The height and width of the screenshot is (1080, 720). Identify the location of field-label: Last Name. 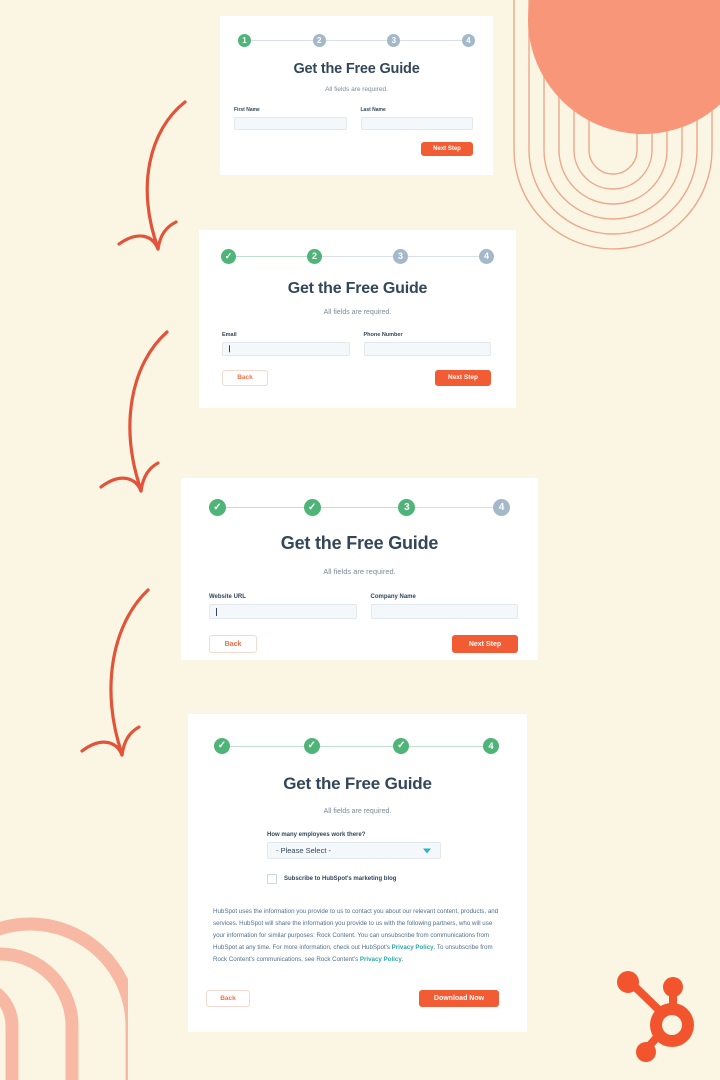
(373, 110).